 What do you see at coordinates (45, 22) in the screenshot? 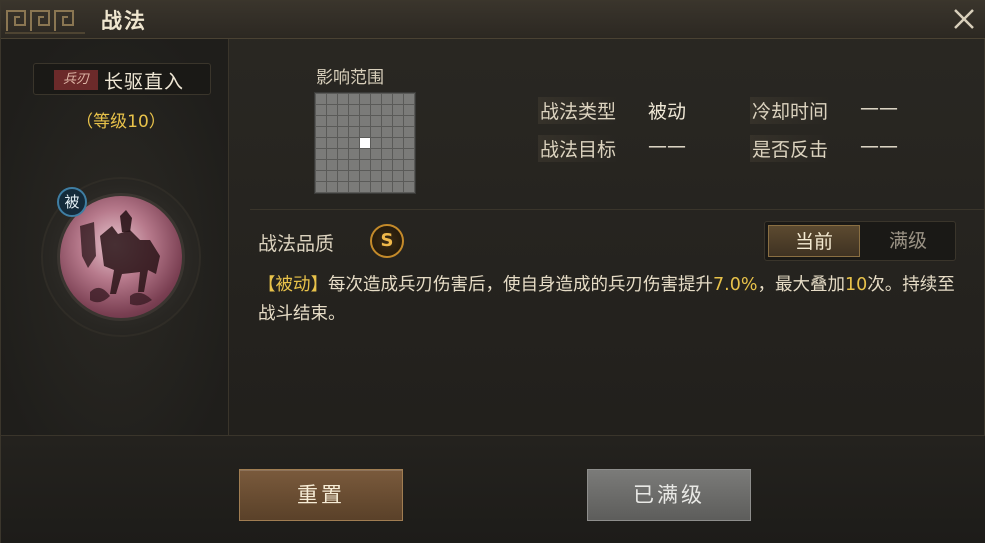
I see `title-ornament-icon` at bounding box center [45, 22].